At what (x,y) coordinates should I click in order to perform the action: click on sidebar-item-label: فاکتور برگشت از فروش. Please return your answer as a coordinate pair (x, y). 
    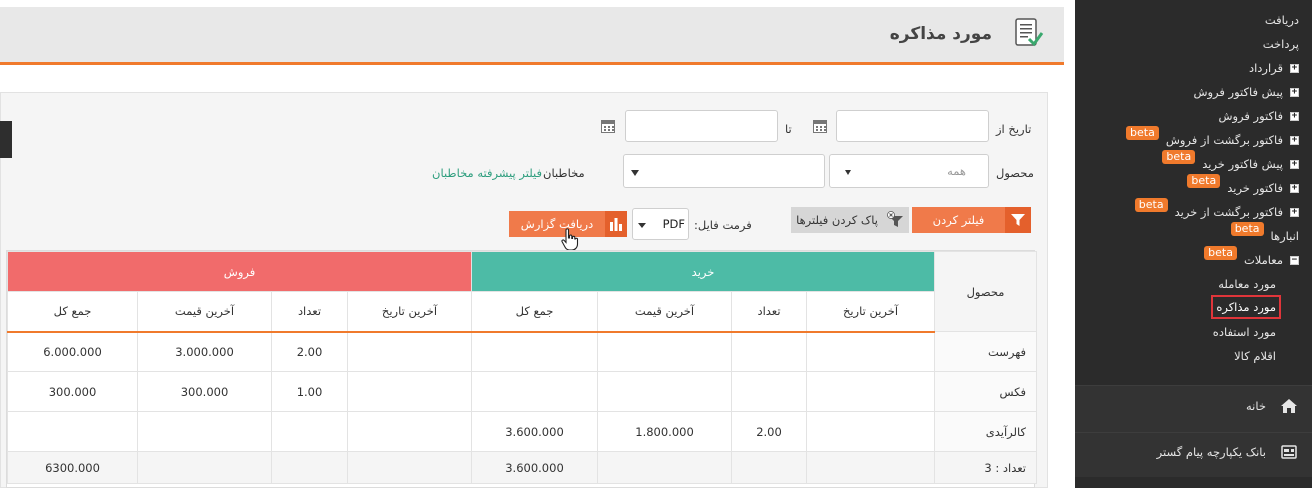
    Looking at the image, I should click on (1224, 140).